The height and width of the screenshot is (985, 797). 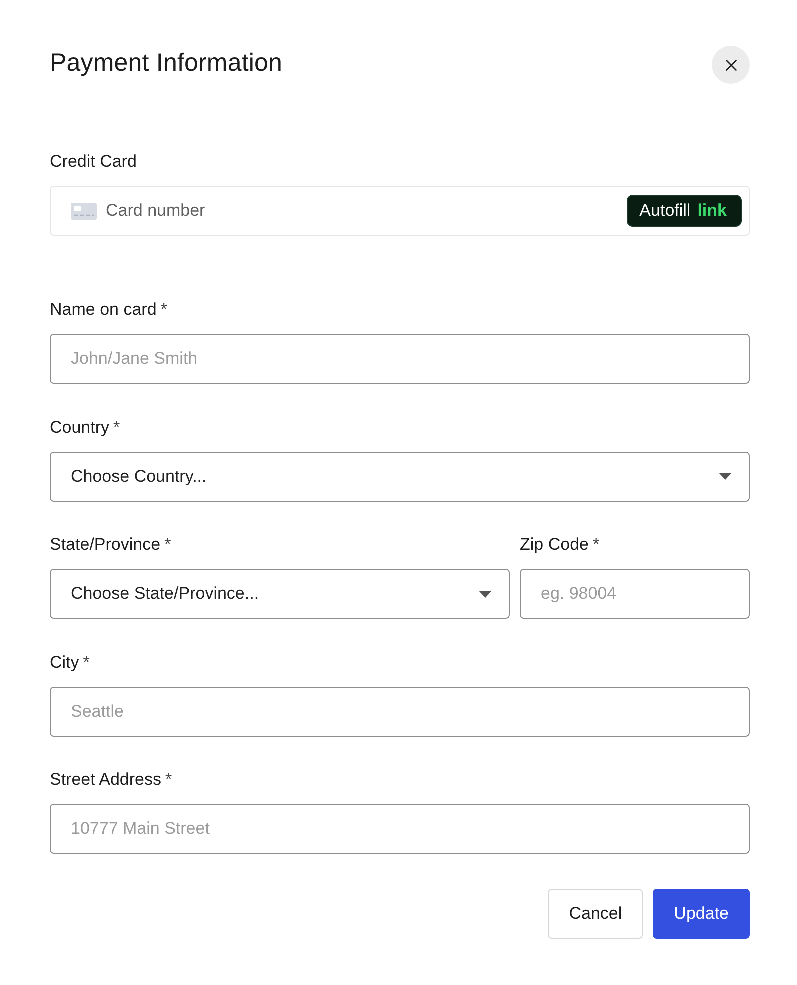 What do you see at coordinates (70, 662) in the screenshot?
I see `field-label: City *` at bounding box center [70, 662].